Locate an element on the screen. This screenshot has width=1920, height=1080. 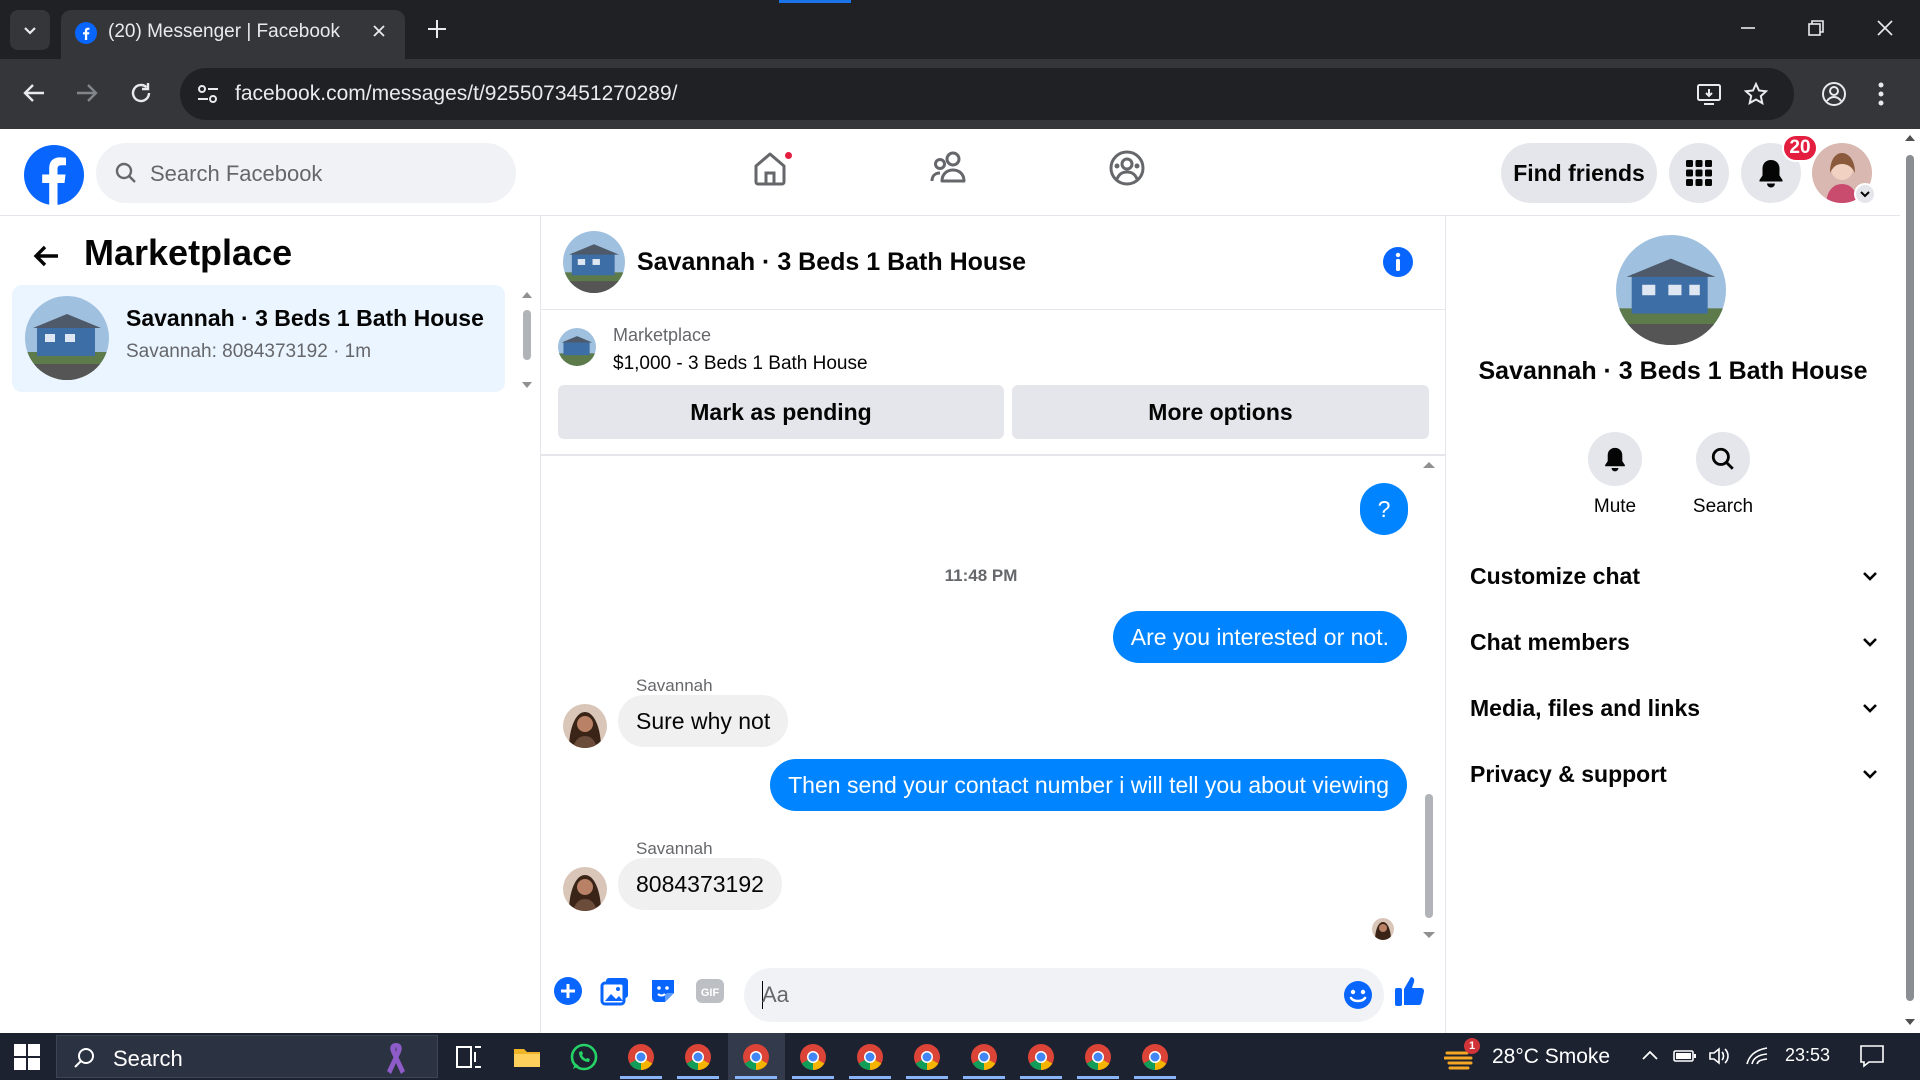
facebook-logo-icon is located at coordinates (54, 175).